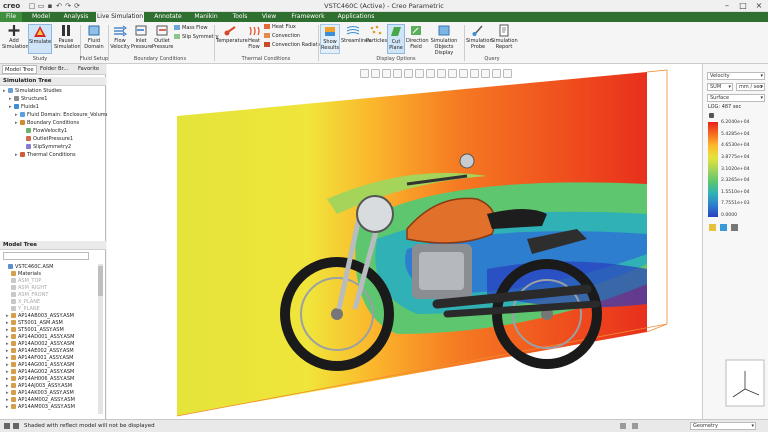 The width and height of the screenshot is (768, 432). I want to click on simulation-probe-button: Simulation Probe, so click(479, 37).